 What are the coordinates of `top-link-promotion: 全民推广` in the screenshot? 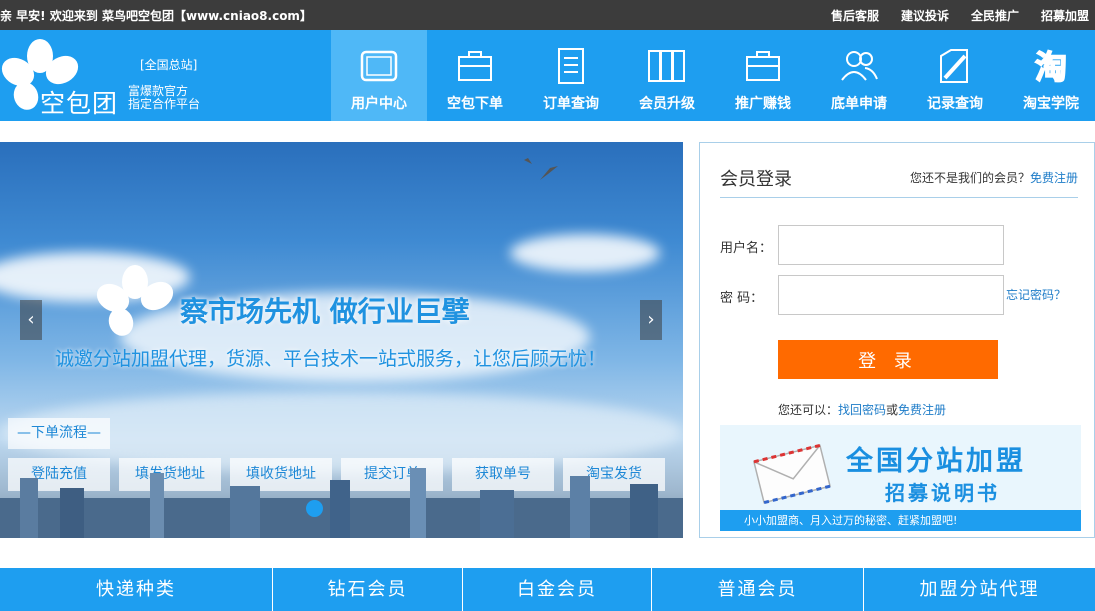 It's located at (995, 15).